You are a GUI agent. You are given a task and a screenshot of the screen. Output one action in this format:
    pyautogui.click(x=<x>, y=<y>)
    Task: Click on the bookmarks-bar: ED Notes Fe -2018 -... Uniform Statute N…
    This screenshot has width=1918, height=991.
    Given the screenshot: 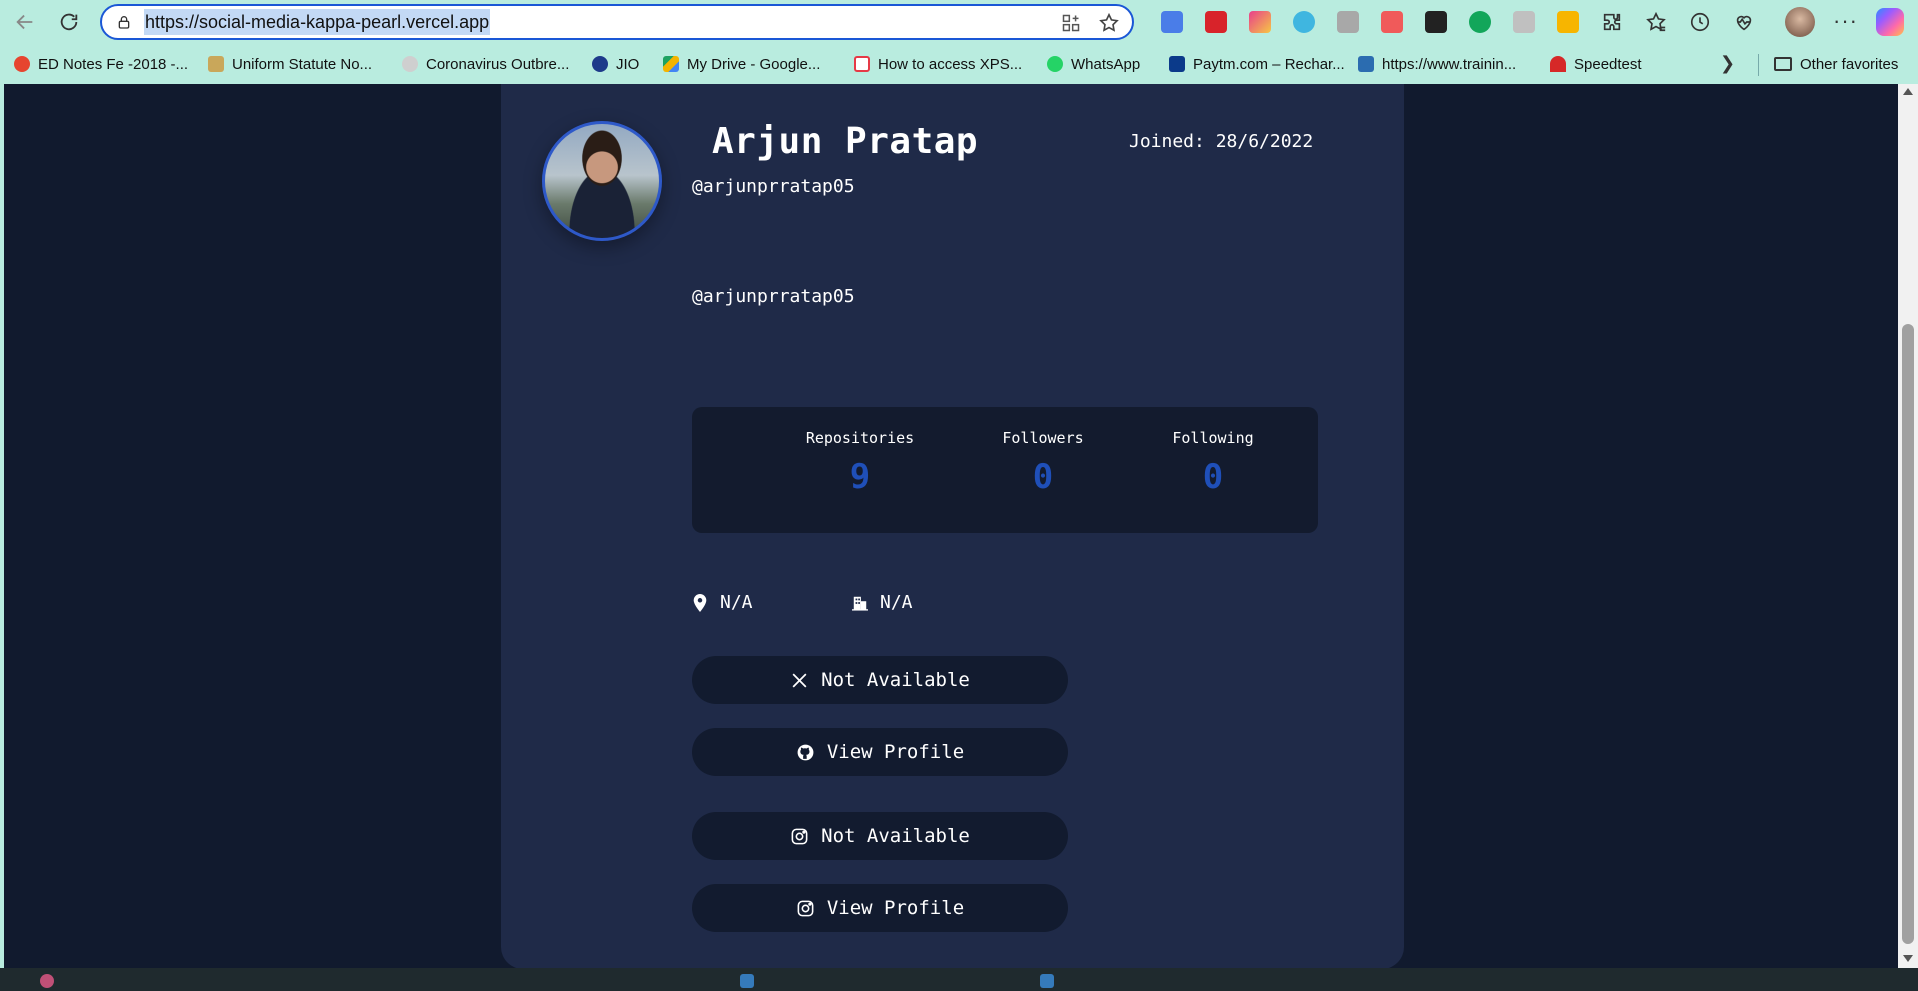 What is the action you would take?
    pyautogui.click(x=959, y=64)
    